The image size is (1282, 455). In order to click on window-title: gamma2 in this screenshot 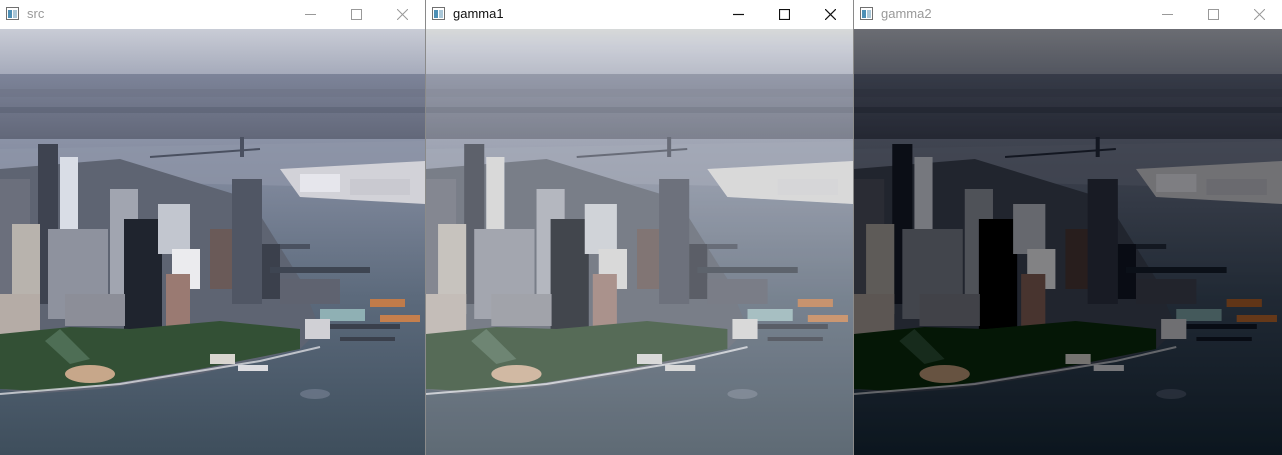, I will do `click(906, 13)`.